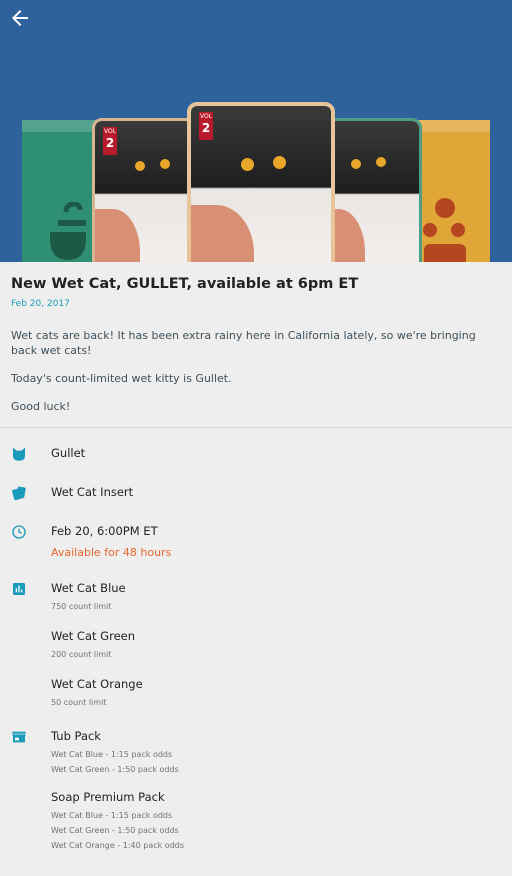 This screenshot has height=876, width=512. What do you see at coordinates (108, 797) in the screenshot?
I see `pack-name: Soap Premium Pack` at bounding box center [108, 797].